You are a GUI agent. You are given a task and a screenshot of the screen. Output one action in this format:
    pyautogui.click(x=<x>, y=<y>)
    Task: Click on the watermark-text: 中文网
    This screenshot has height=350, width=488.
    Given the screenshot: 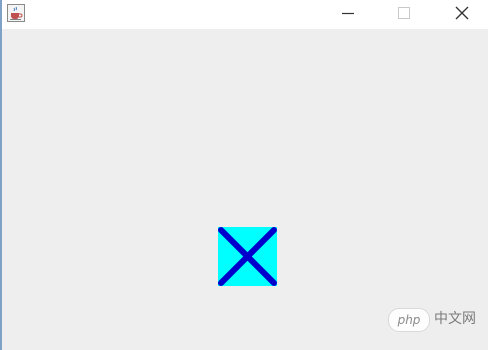 What is the action you would take?
    pyautogui.click(x=455, y=319)
    